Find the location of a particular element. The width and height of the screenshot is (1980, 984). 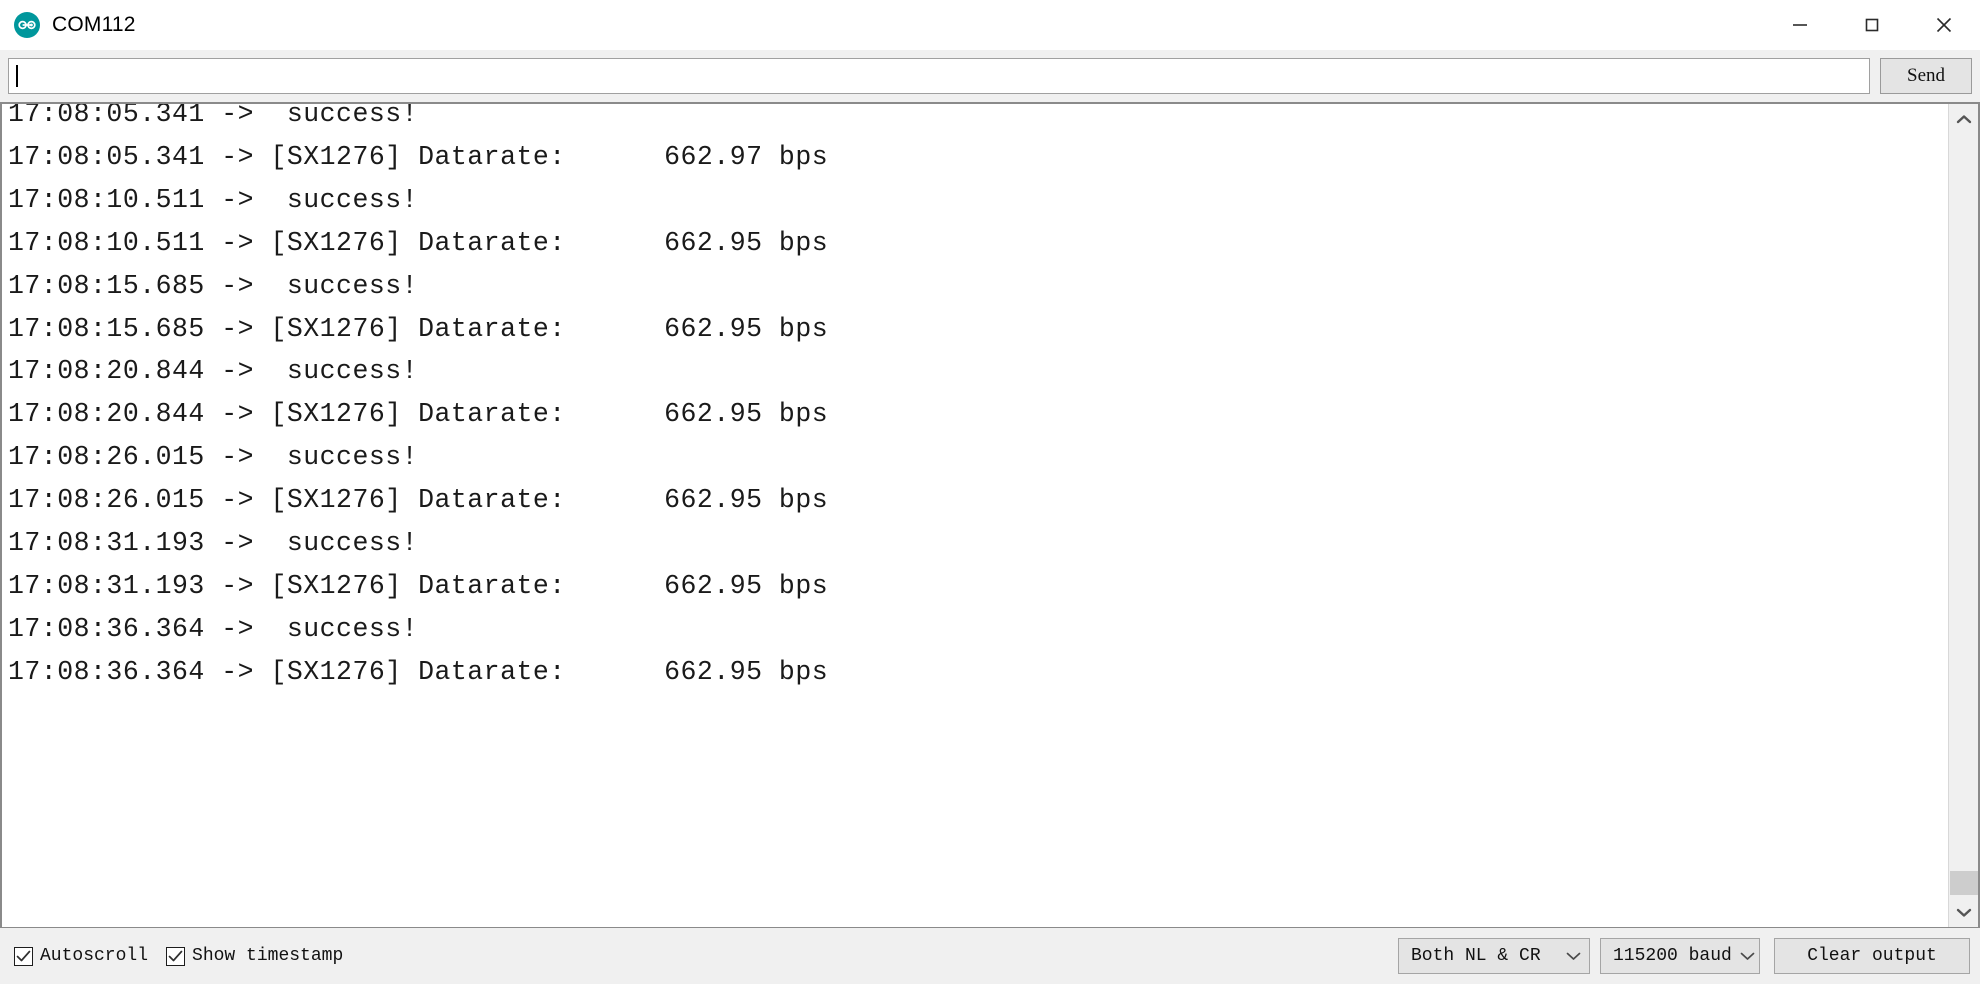

serial-output-line: 17:08:31.193 -> success! is located at coordinates (213, 543).